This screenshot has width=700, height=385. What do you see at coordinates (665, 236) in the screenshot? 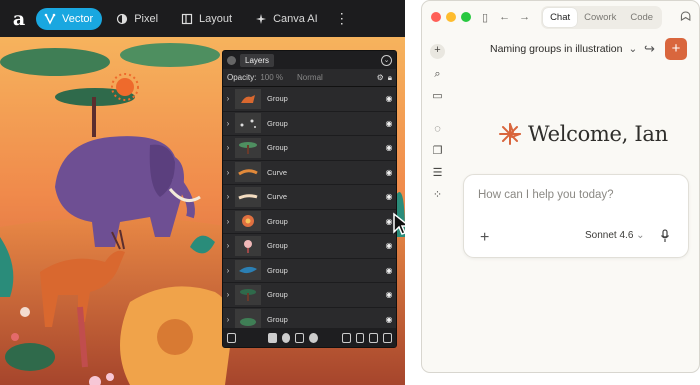
I see `microphone-icon` at bounding box center [665, 236].